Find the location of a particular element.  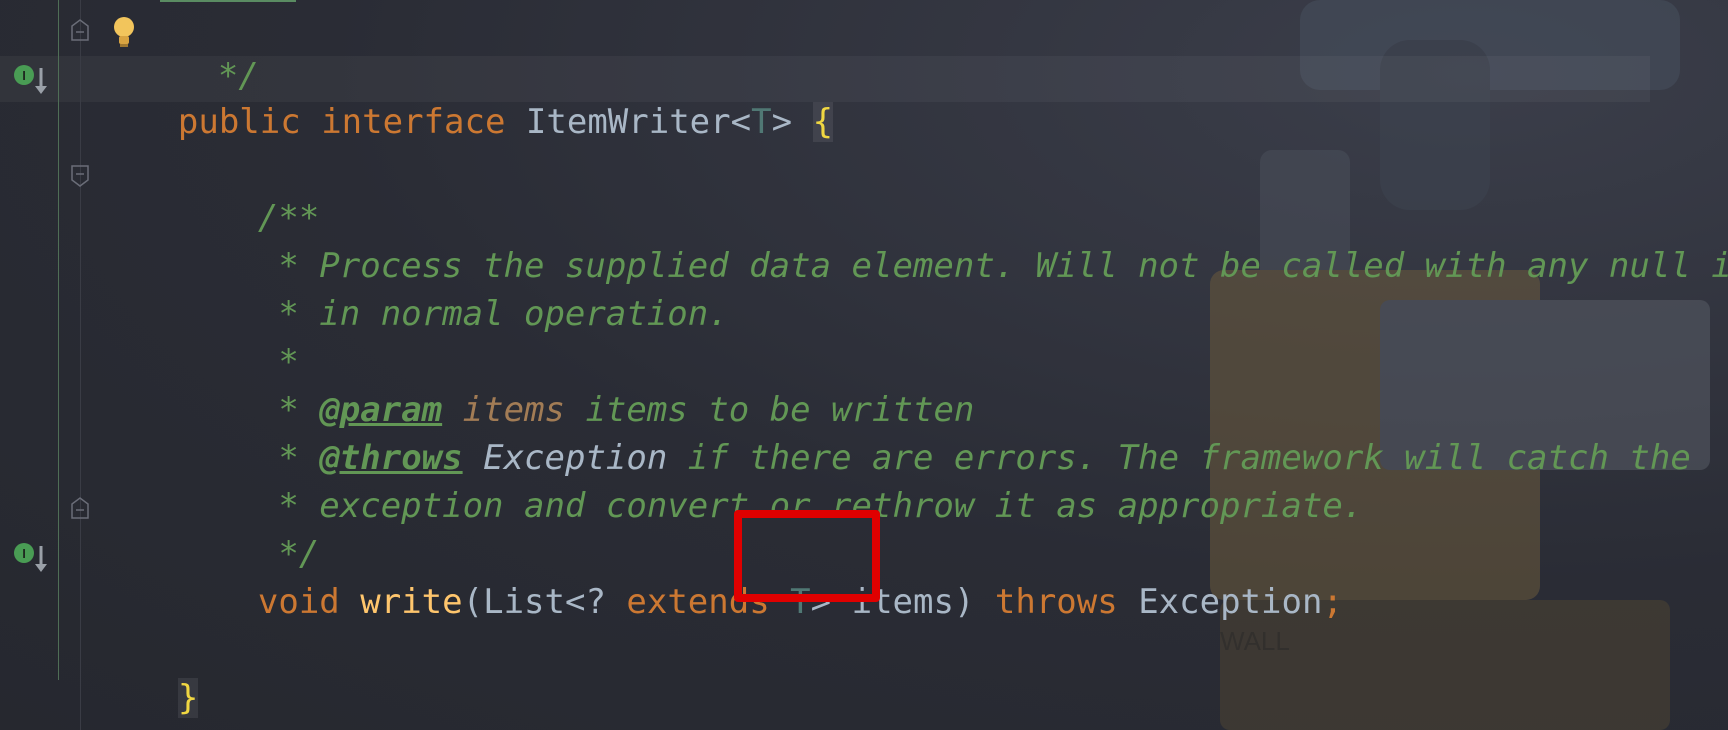

keyword-void: void is located at coordinates (298, 602).